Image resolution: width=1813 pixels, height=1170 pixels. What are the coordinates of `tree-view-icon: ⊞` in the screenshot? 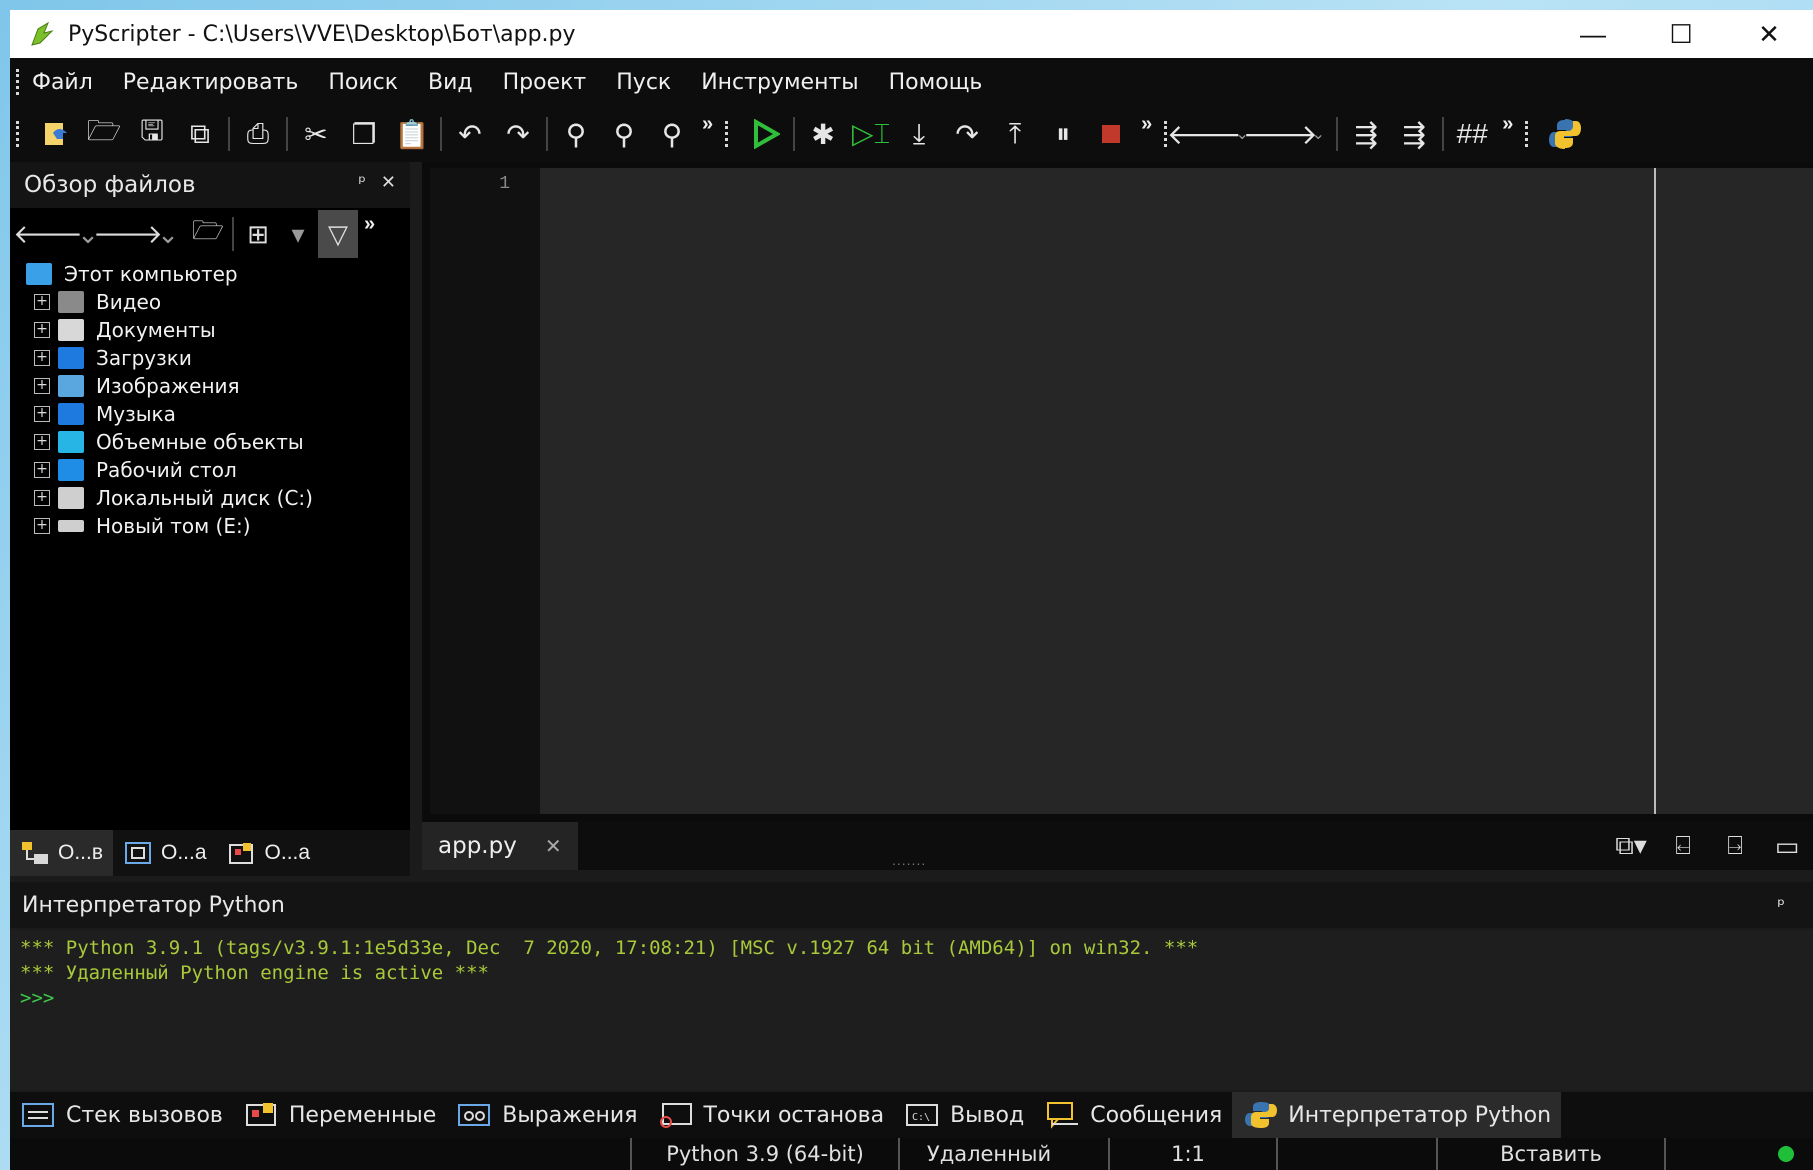 It's located at (258, 234).